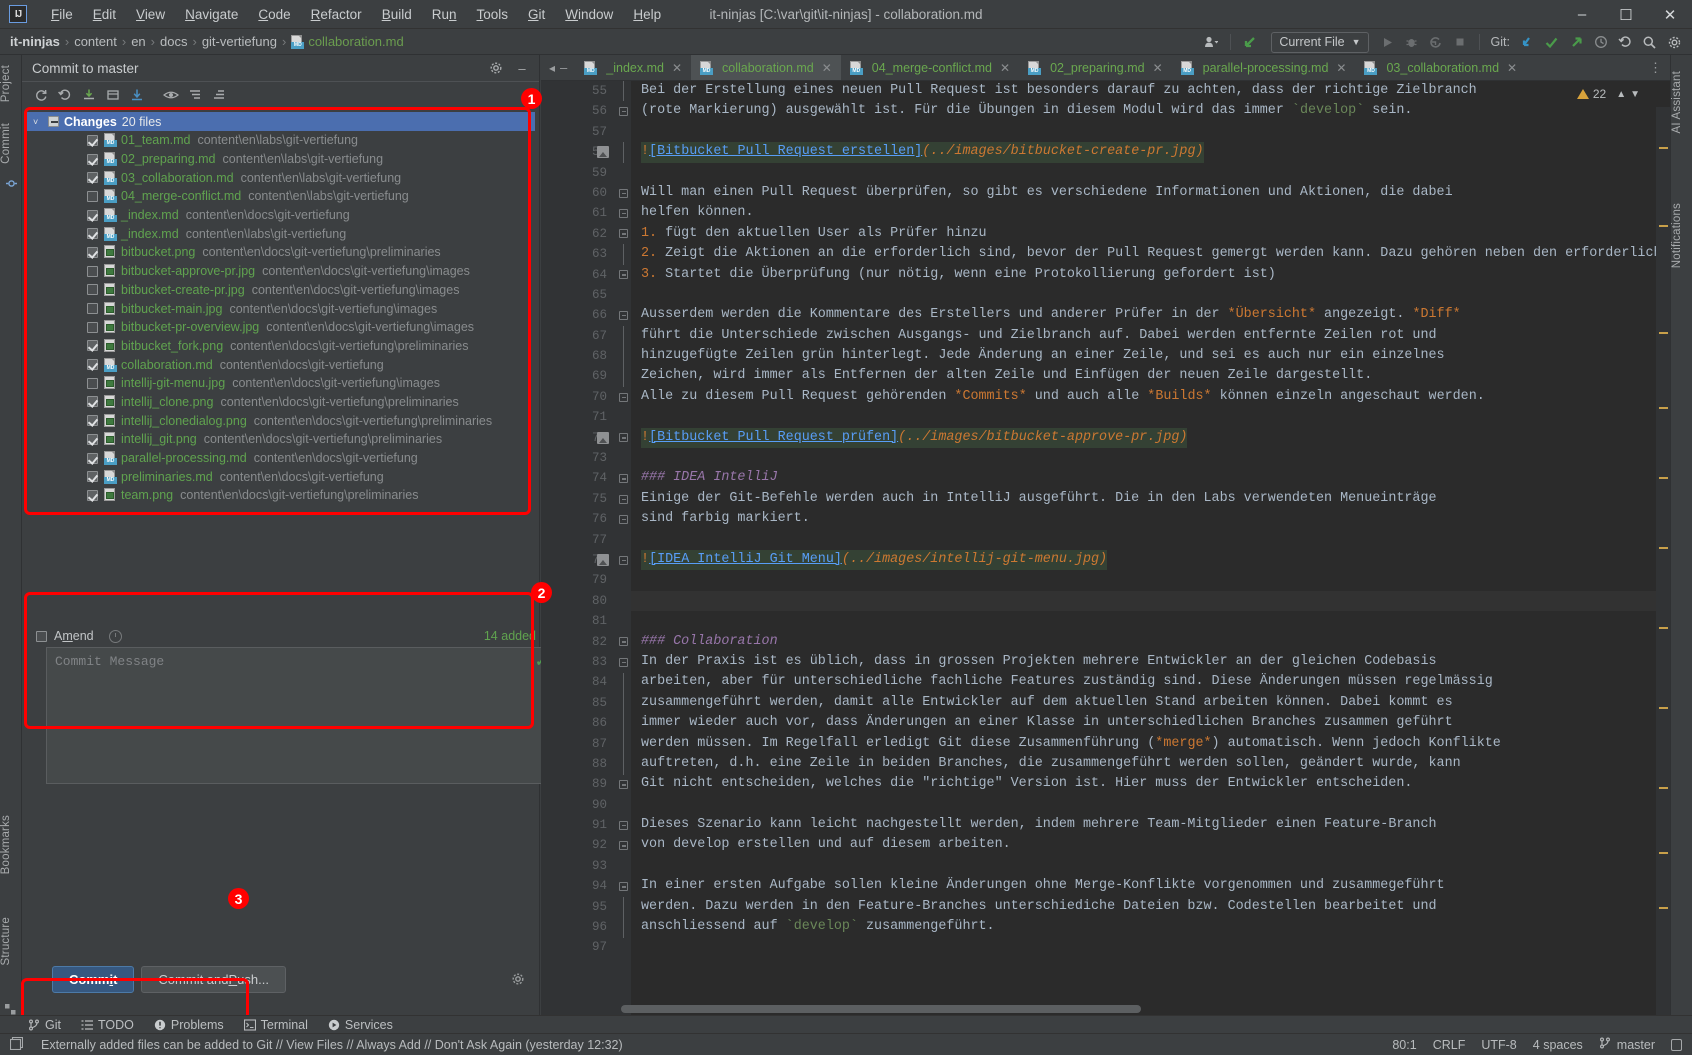  What do you see at coordinates (633, 67) in the screenshot?
I see `editor-tab-_index-md: MD _index.md ✕` at bounding box center [633, 67].